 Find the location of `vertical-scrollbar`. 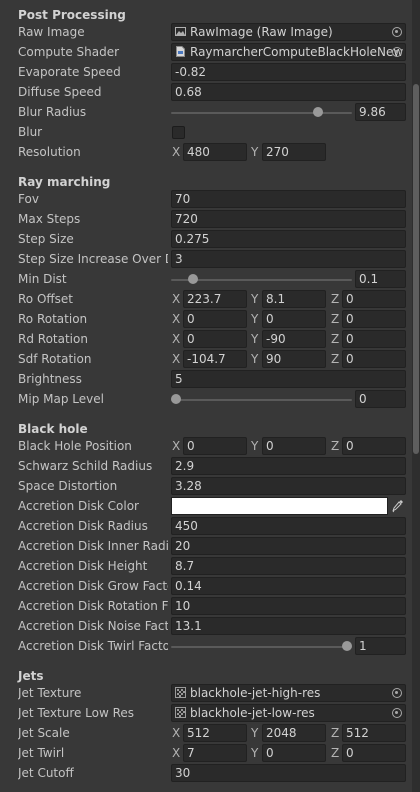

vertical-scrollbar is located at coordinates (416, 396).